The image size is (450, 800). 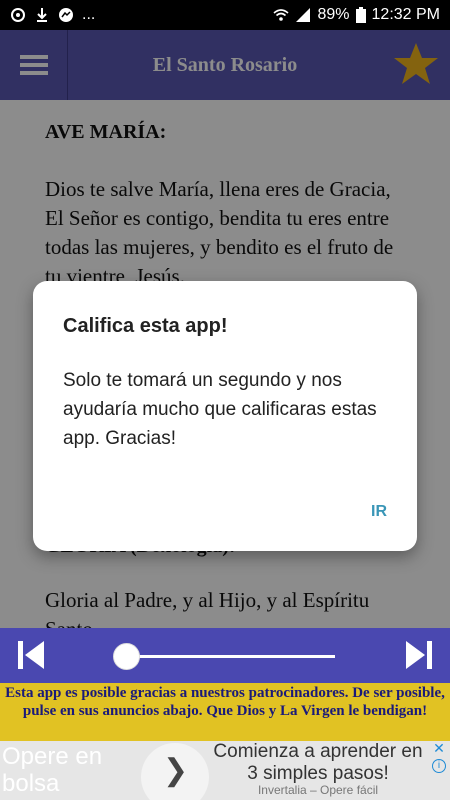 I want to click on status-time: 12:32 PM, so click(x=405, y=14).